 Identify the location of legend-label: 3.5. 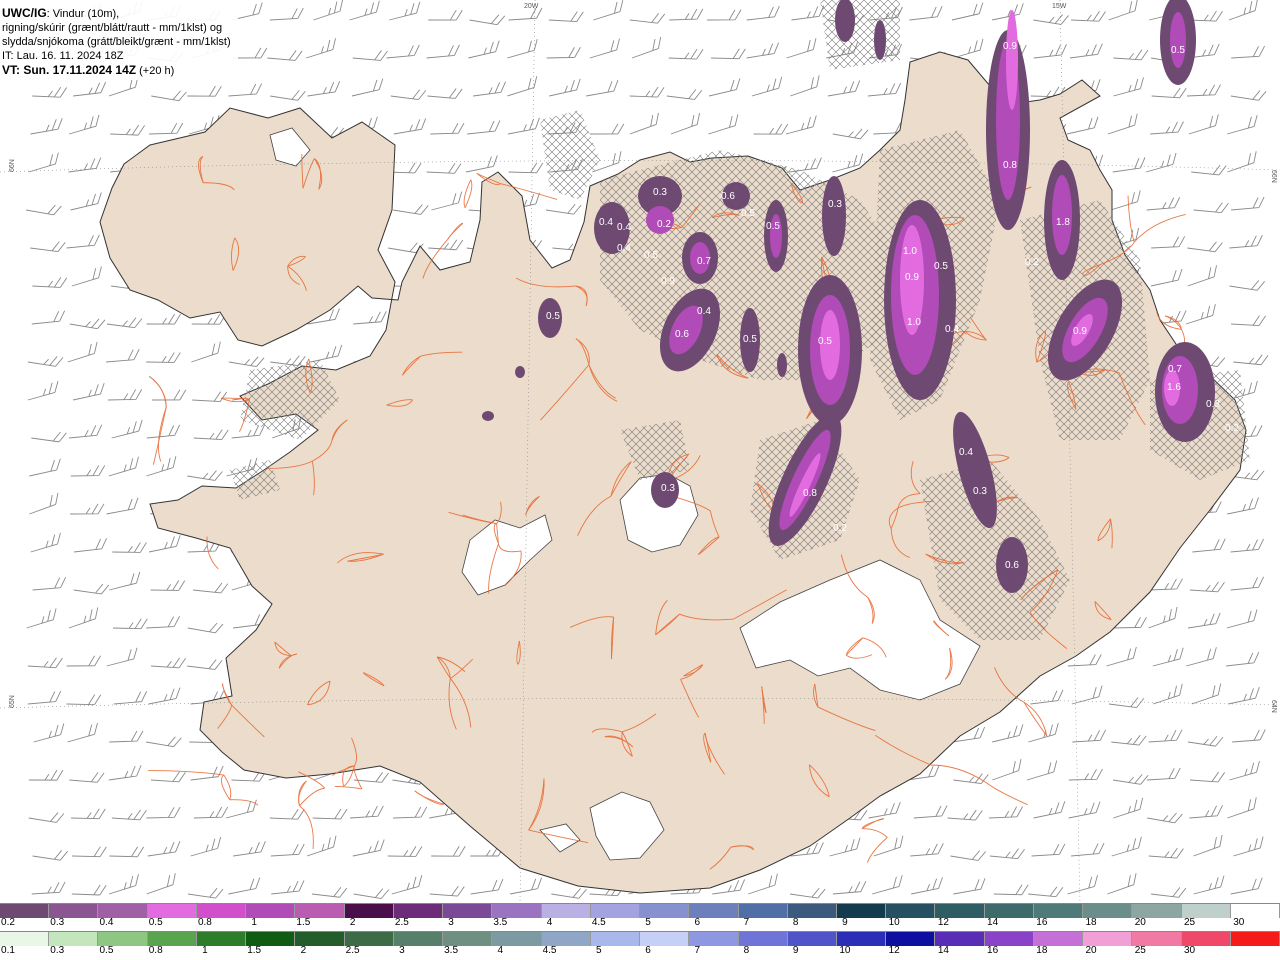
(451, 950).